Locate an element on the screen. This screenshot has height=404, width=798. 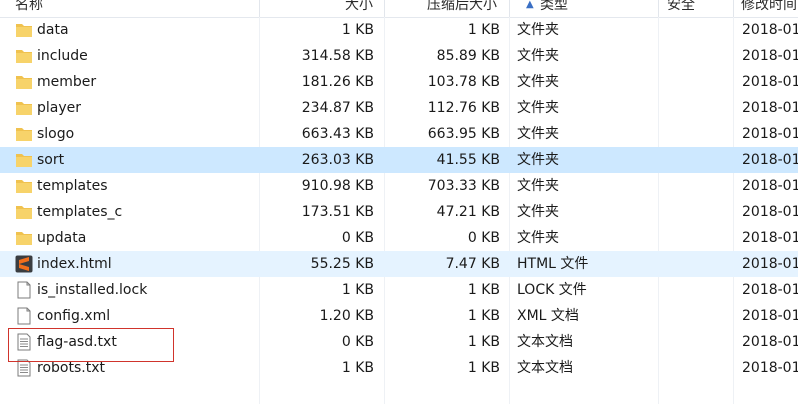
file-name: data is located at coordinates (53, 30).